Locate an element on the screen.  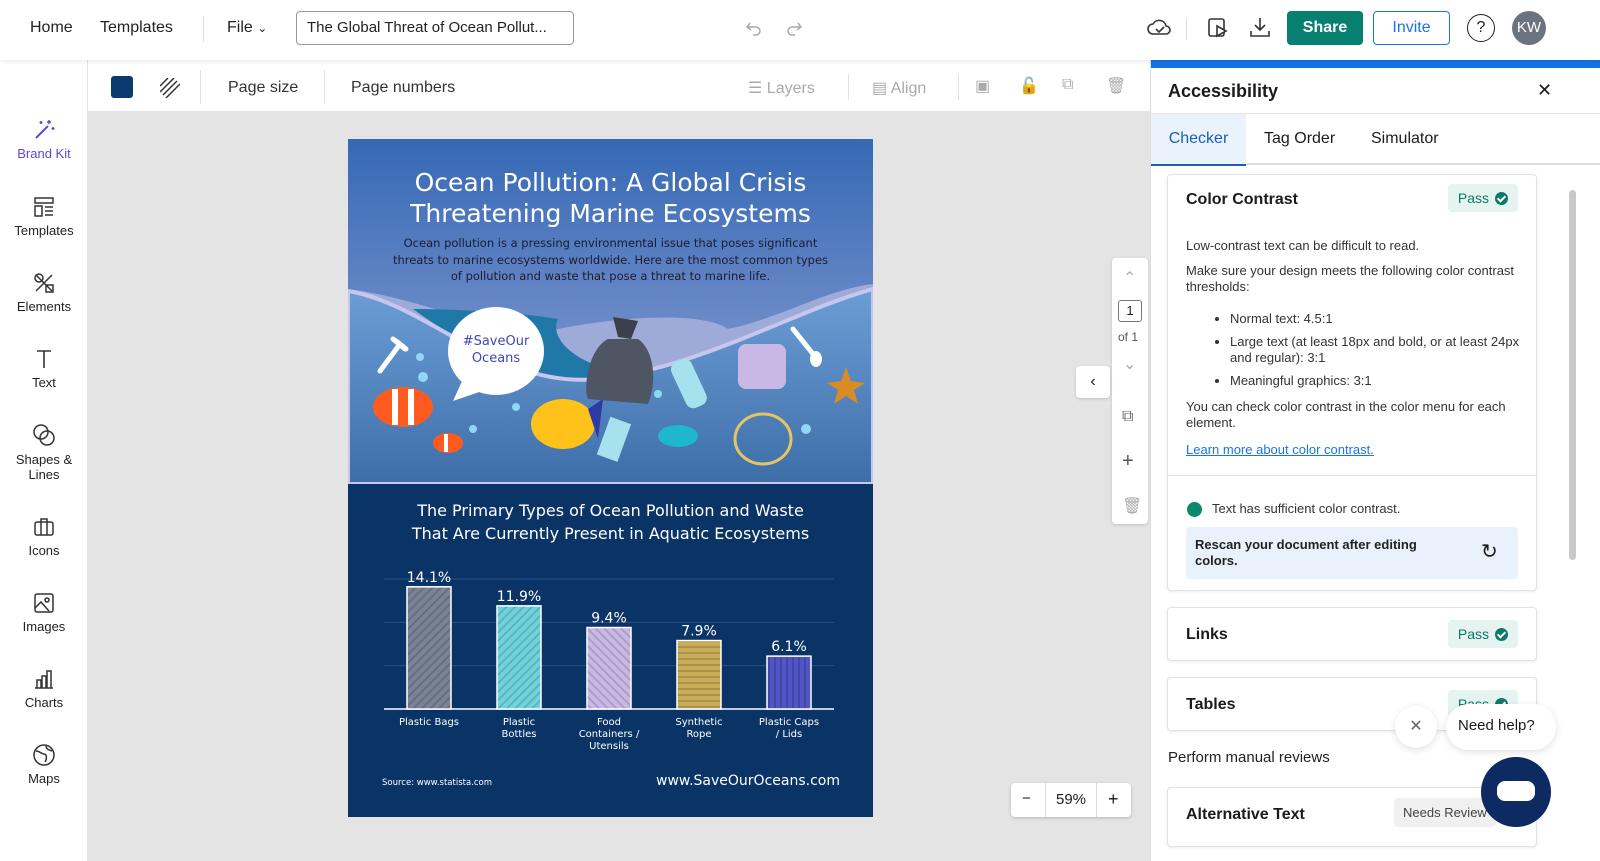
source-text: Source: www.statista.com is located at coordinates (437, 783).